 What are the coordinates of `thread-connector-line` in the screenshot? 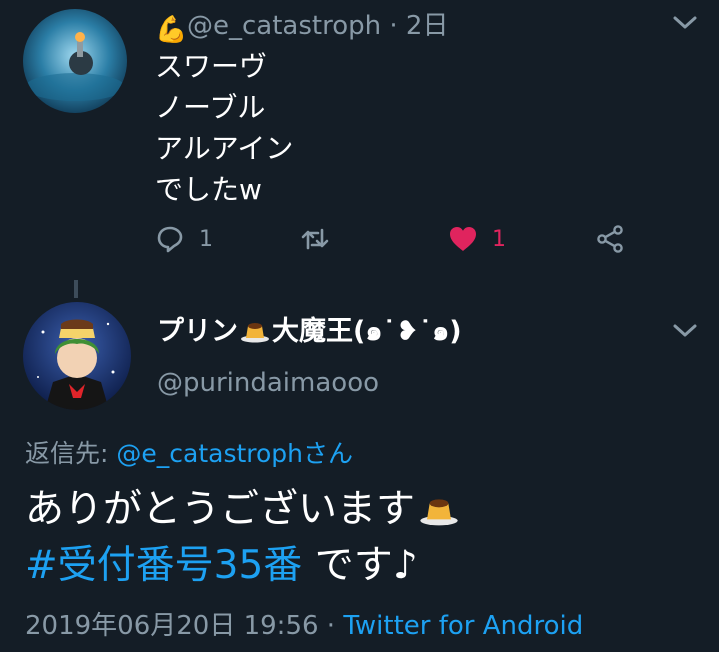 It's located at (76, 289).